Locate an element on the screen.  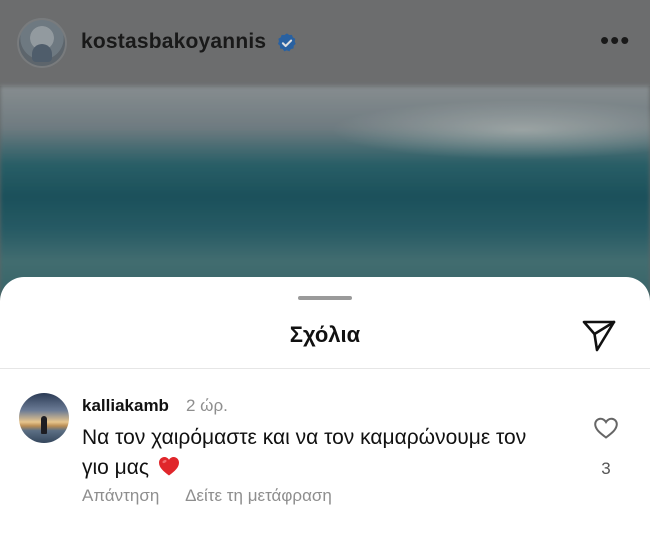
comment-timestamp: 2 ώρ. is located at coordinates (207, 405).